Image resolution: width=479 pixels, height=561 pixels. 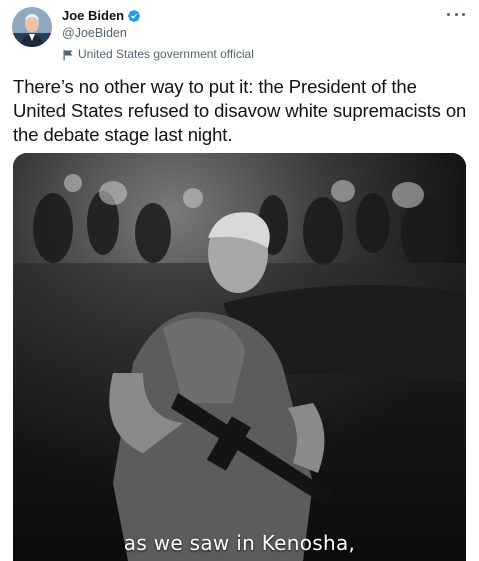 What do you see at coordinates (68, 54) in the screenshot?
I see `government-flag-icon` at bounding box center [68, 54].